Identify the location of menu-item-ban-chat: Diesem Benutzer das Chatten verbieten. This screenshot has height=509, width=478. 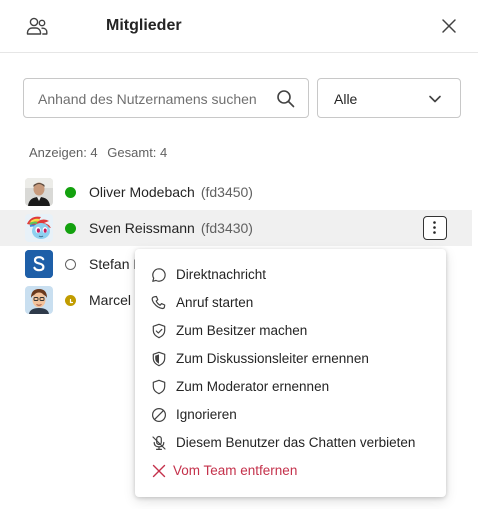
(290, 443).